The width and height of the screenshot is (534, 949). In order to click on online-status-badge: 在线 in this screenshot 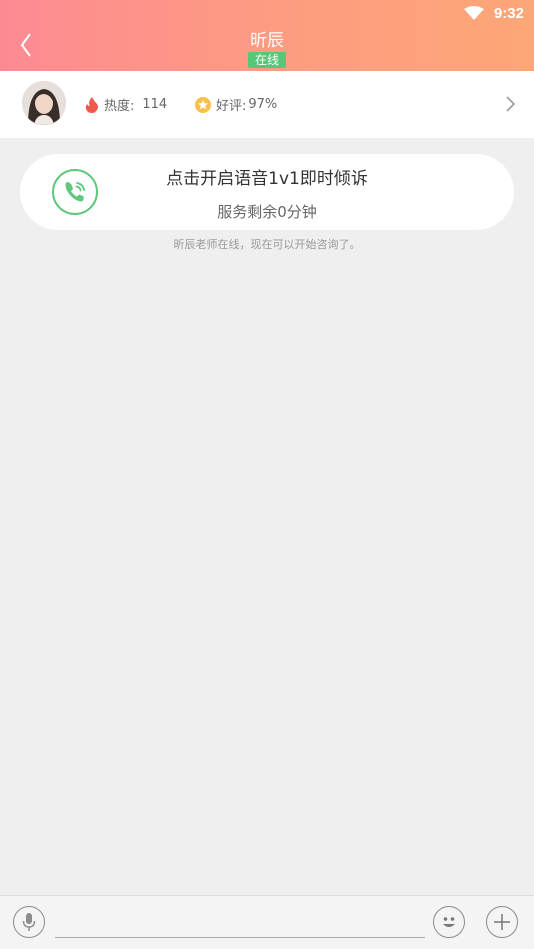, I will do `click(267, 60)`.